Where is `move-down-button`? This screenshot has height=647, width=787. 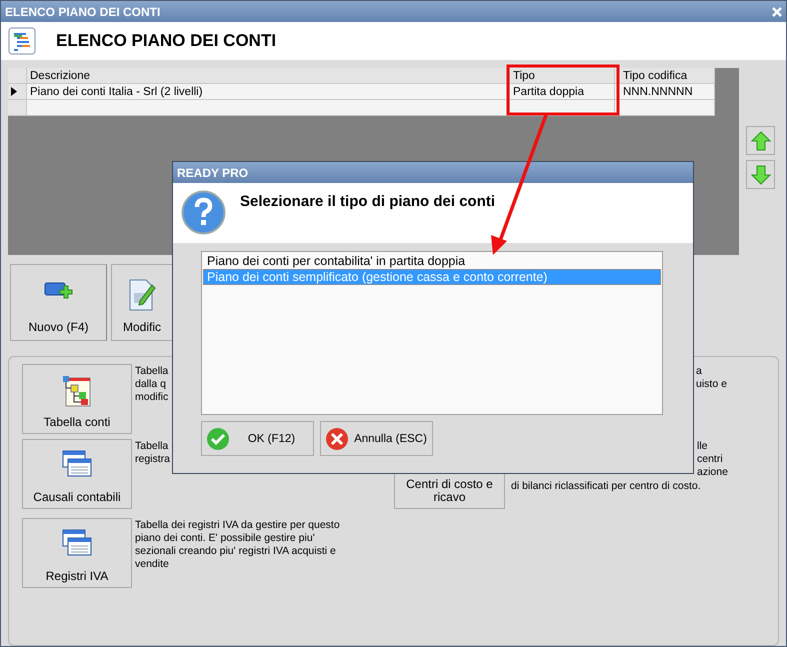 move-down-button is located at coordinates (760, 174).